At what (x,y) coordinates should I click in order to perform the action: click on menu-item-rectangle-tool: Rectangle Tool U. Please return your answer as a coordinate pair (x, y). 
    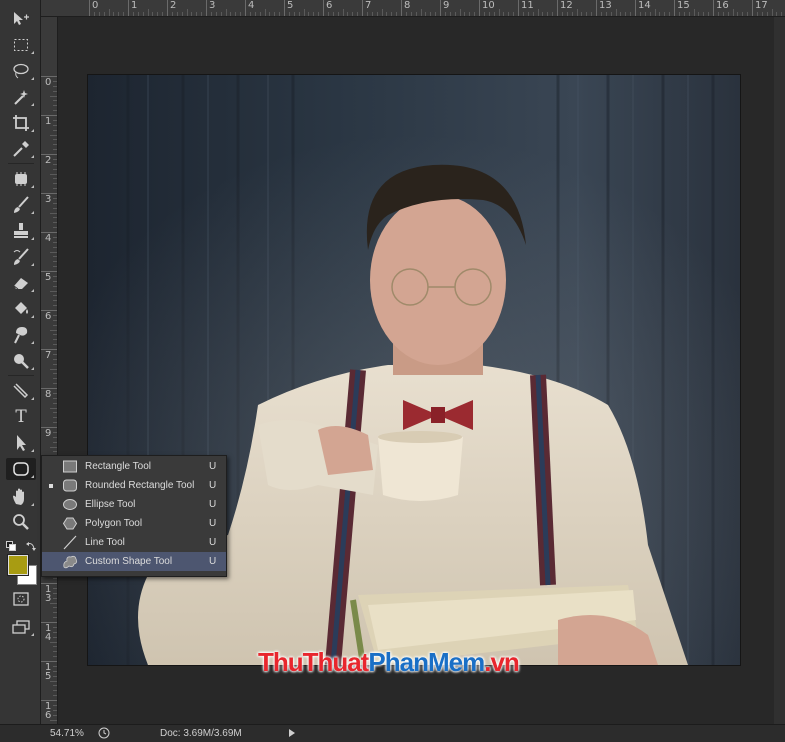
    Looking at the image, I should click on (134, 466).